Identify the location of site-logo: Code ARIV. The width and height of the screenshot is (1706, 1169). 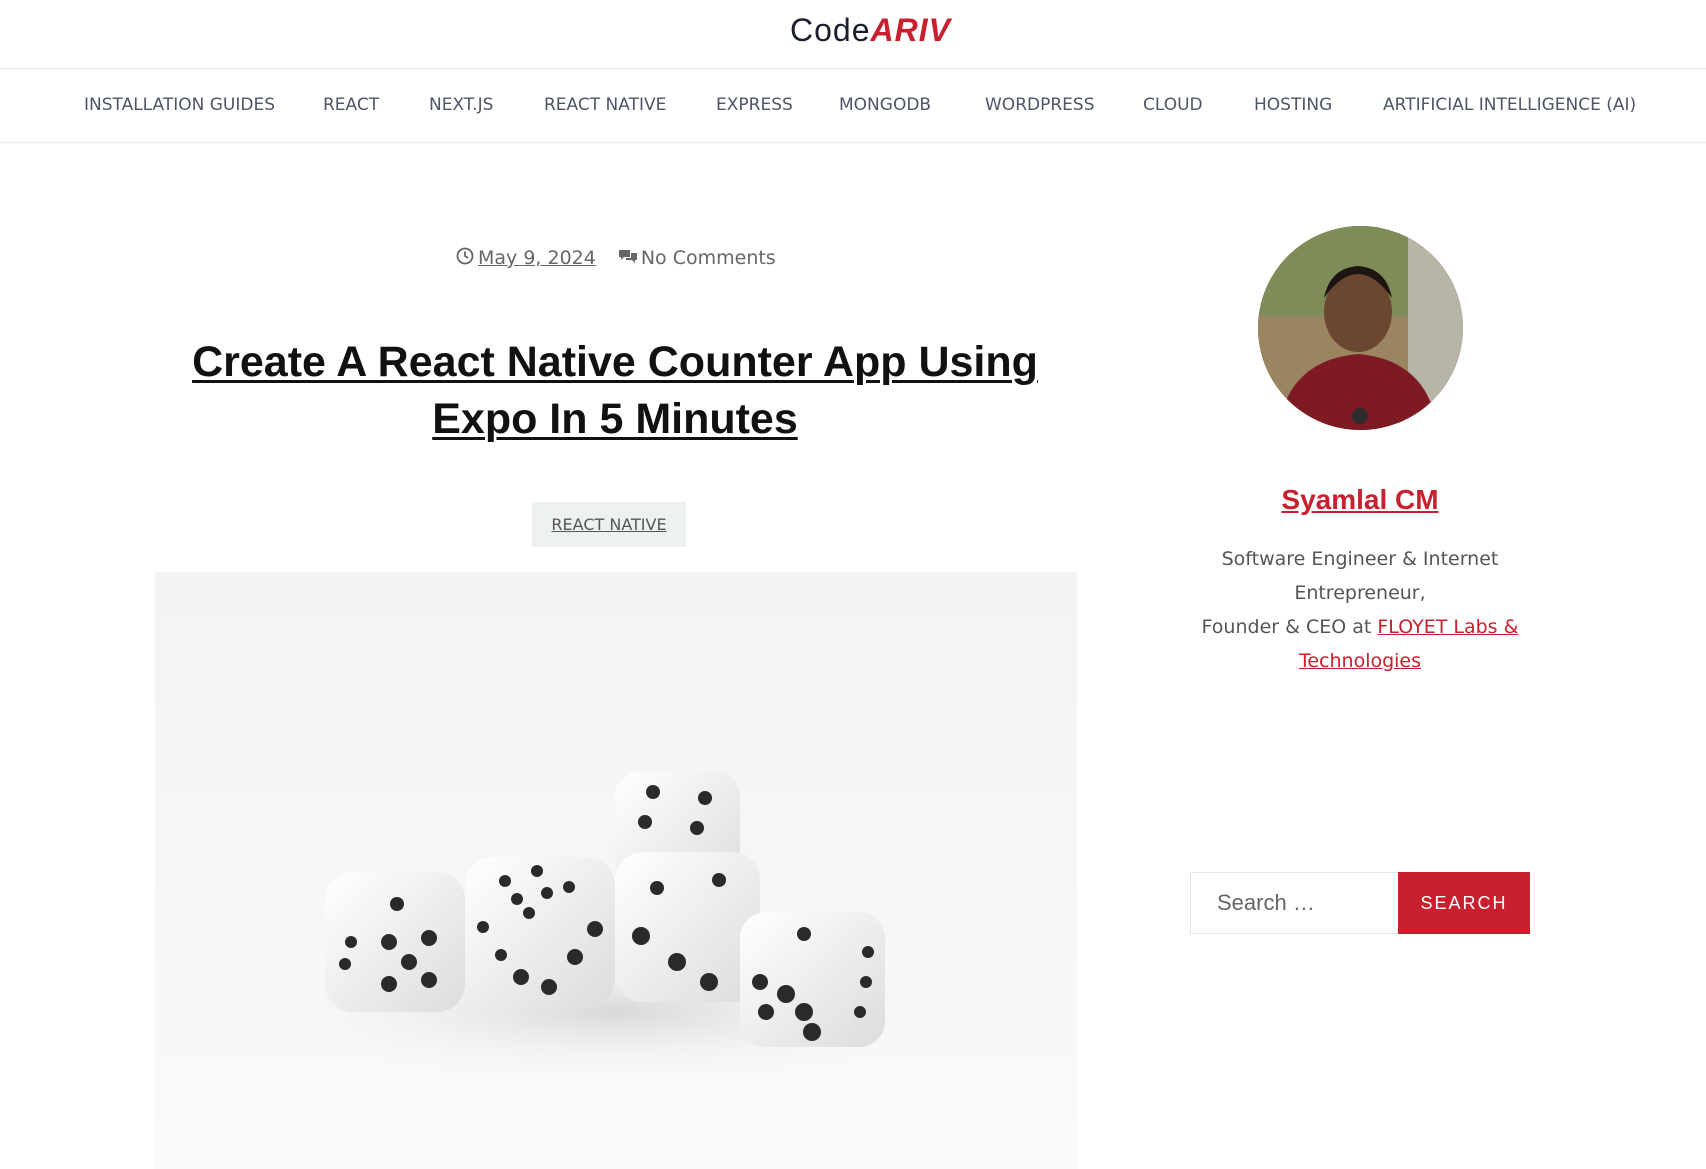
(870, 30).